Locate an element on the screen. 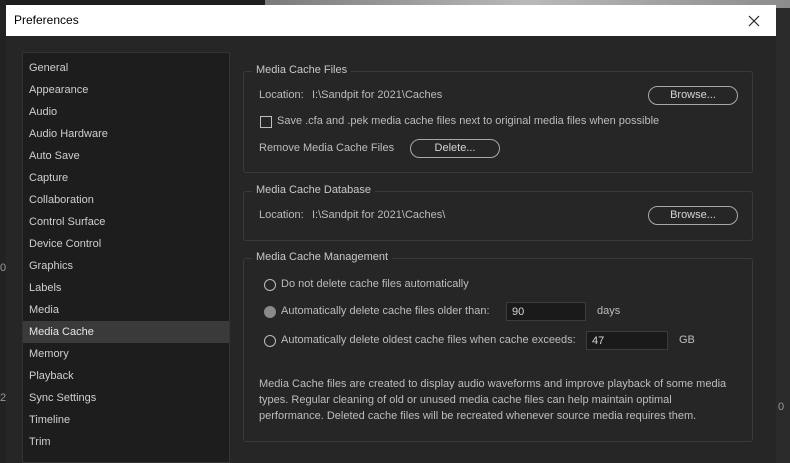 The image size is (790, 463). sidebar-item-control-surface: Control Surface is located at coordinates (126, 222).